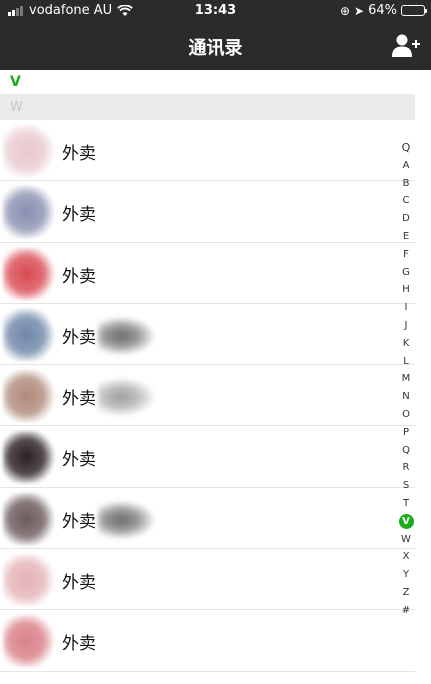 The image size is (431, 684). I want to click on index-letter-label: C, so click(406, 201).